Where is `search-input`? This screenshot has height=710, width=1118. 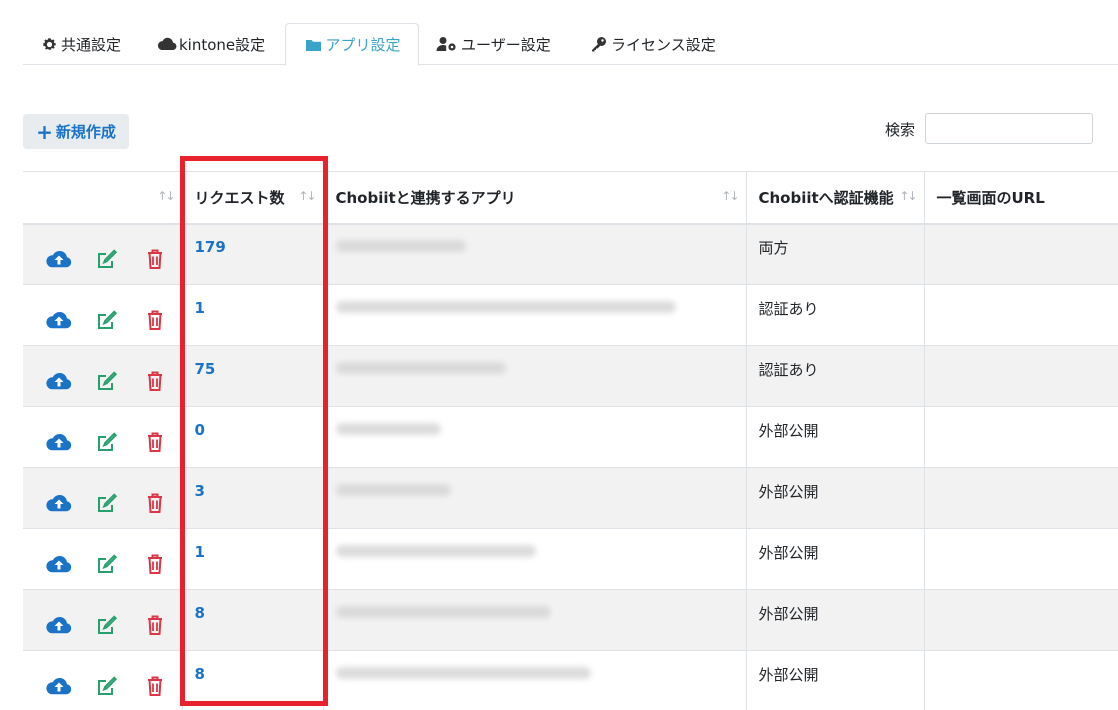
search-input is located at coordinates (1009, 128).